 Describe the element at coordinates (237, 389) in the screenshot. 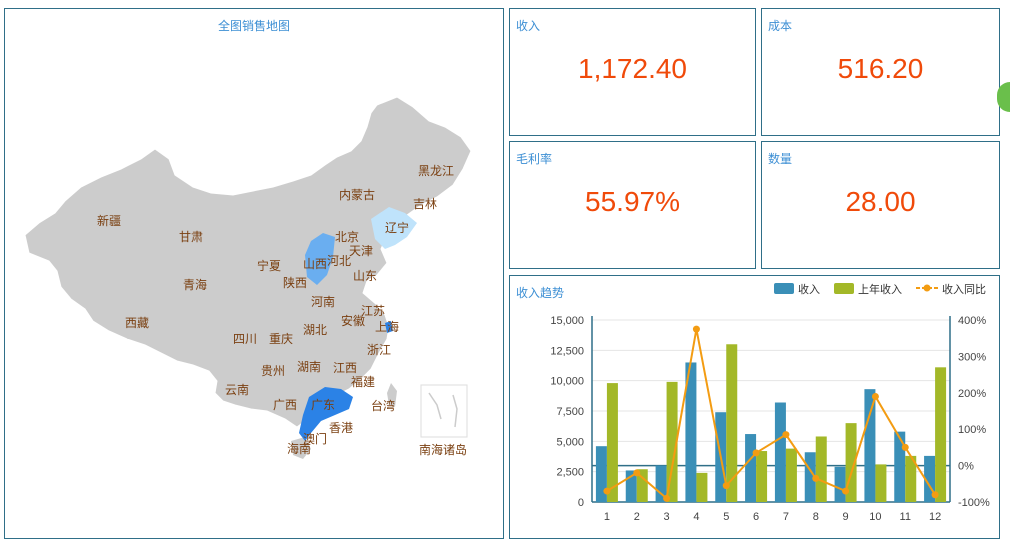

I see `province-label: 云南` at that location.